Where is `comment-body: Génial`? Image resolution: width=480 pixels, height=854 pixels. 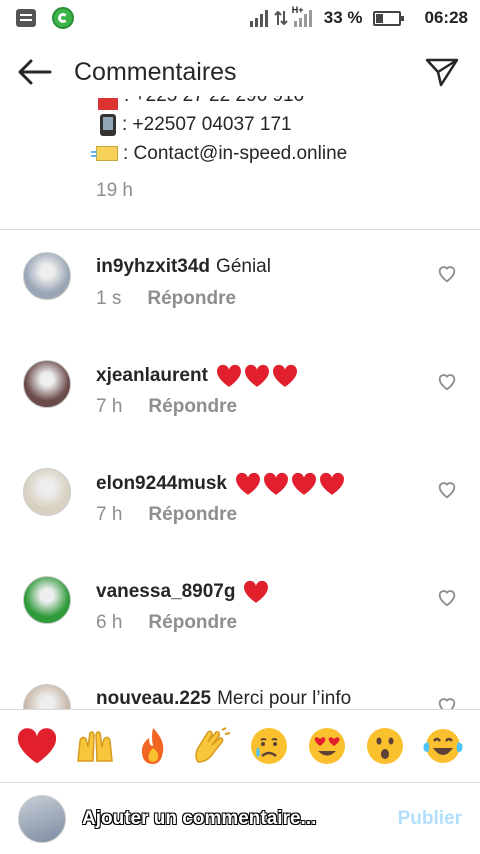 comment-body: Génial is located at coordinates (243, 266).